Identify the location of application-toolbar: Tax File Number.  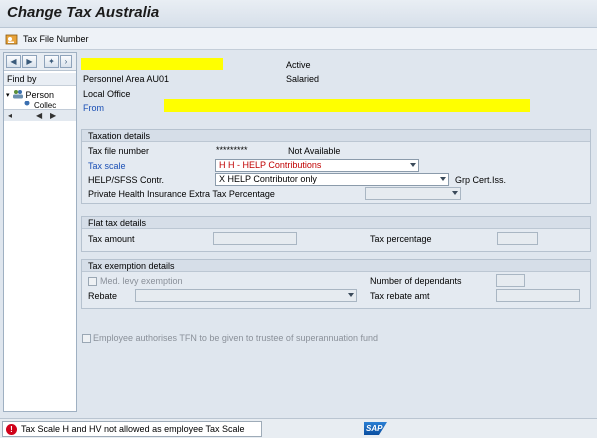
(298, 39).